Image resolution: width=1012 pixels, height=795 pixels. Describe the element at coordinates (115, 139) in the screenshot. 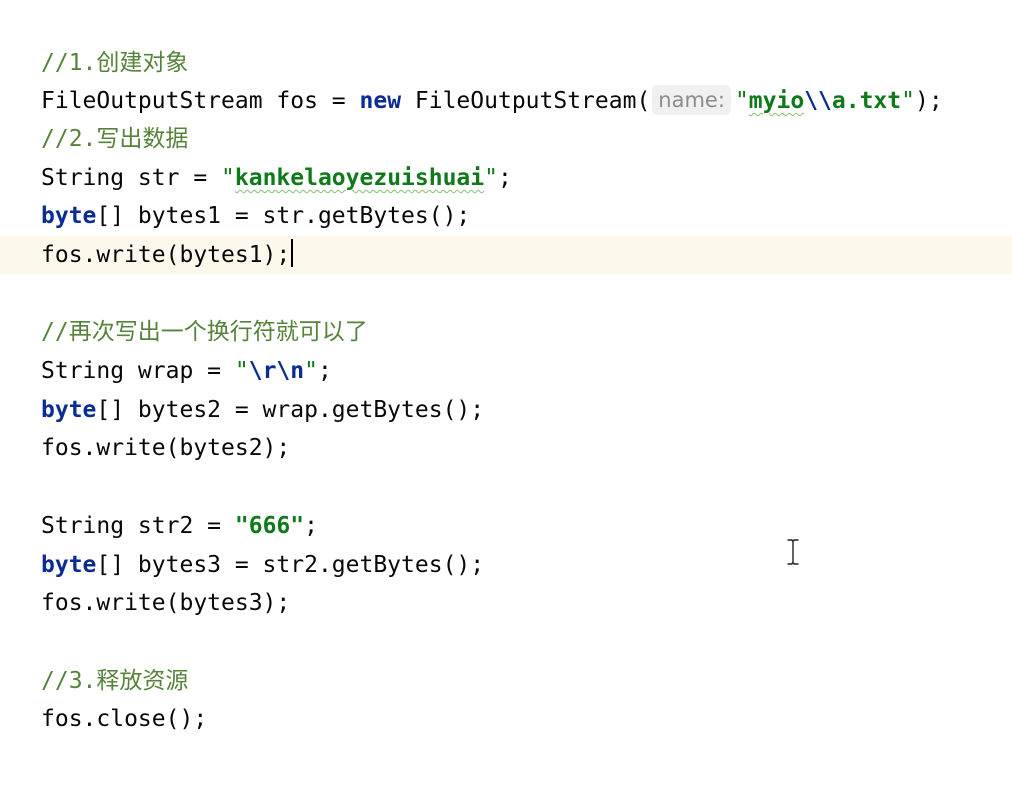

I see `code-comment: //2.写出数据` at that location.